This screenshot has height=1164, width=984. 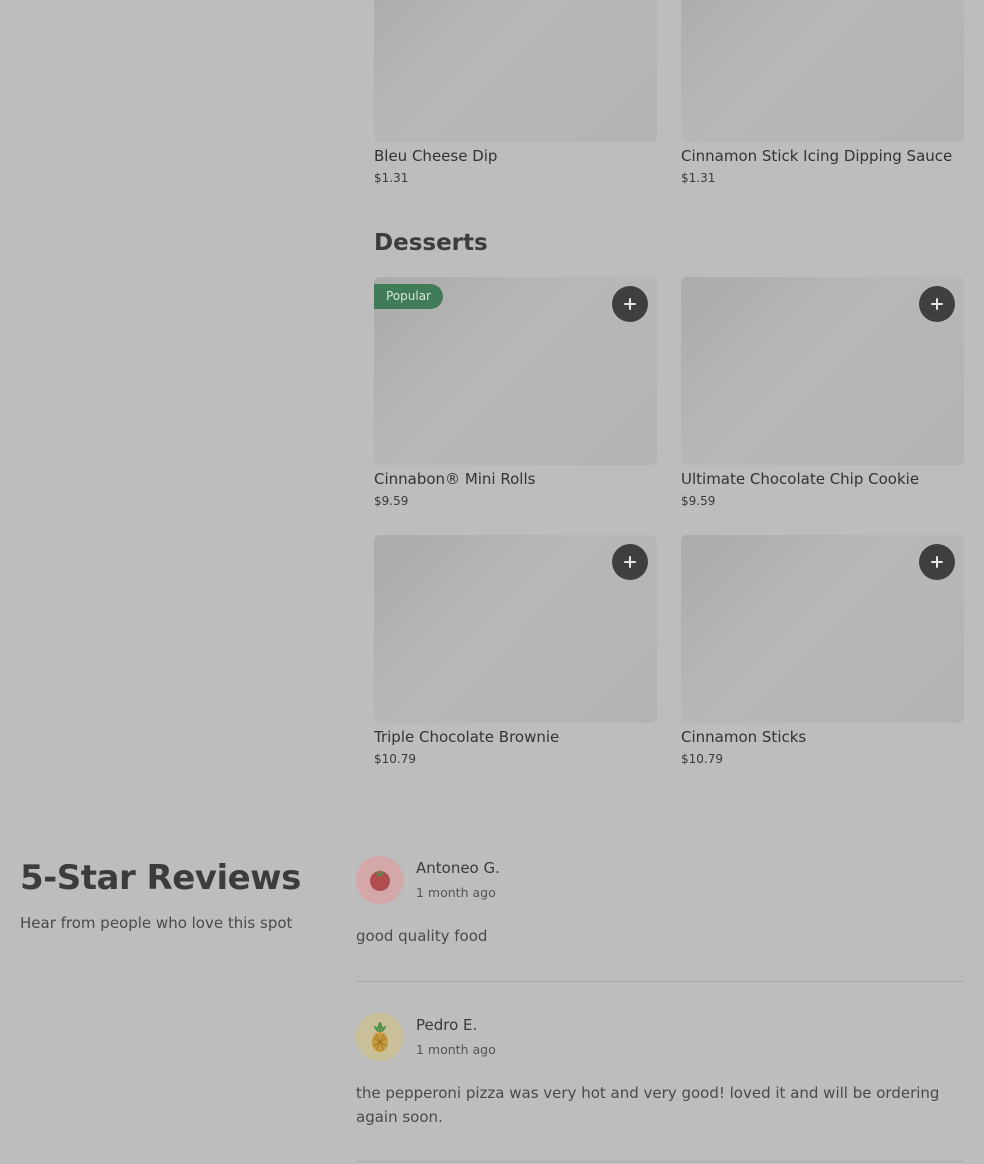 I want to click on popular-badge: Popular, so click(x=408, y=296).